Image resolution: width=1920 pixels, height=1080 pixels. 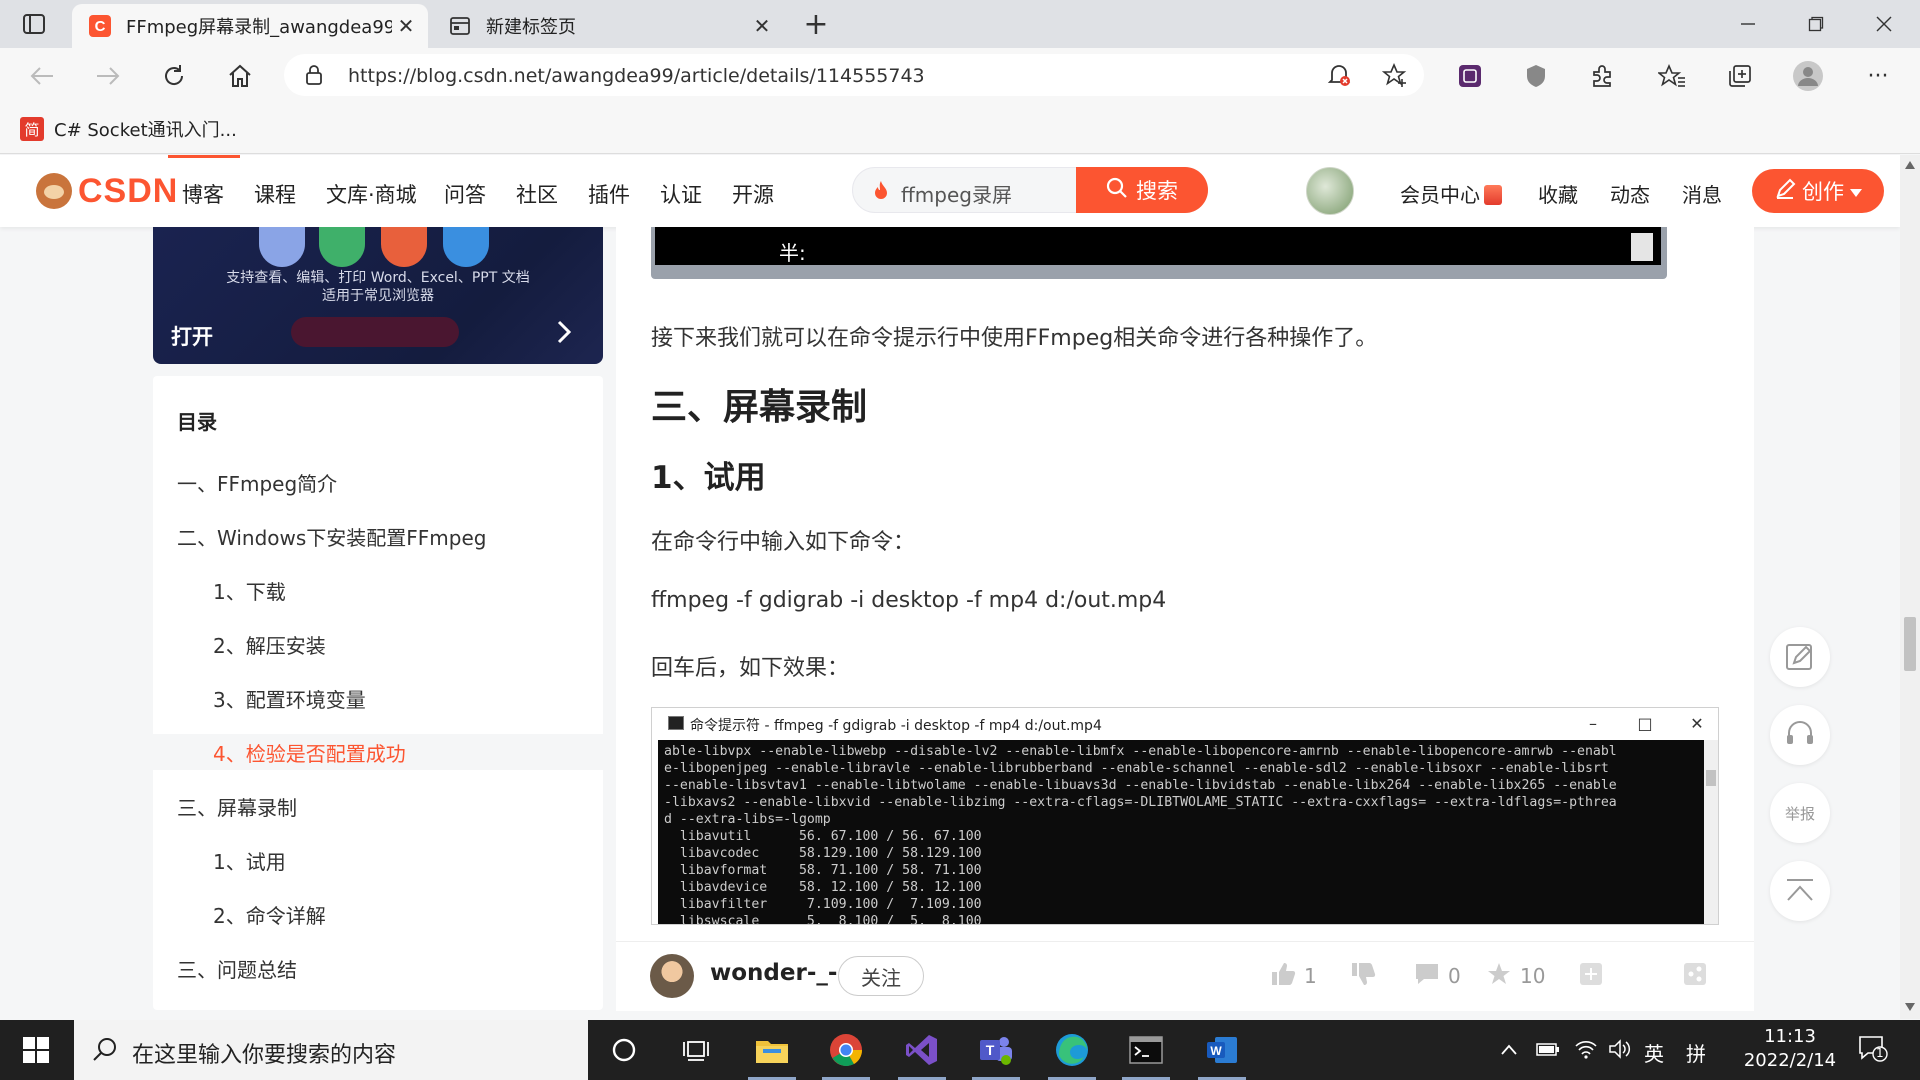 I want to click on reload-icon, so click(x=174, y=76).